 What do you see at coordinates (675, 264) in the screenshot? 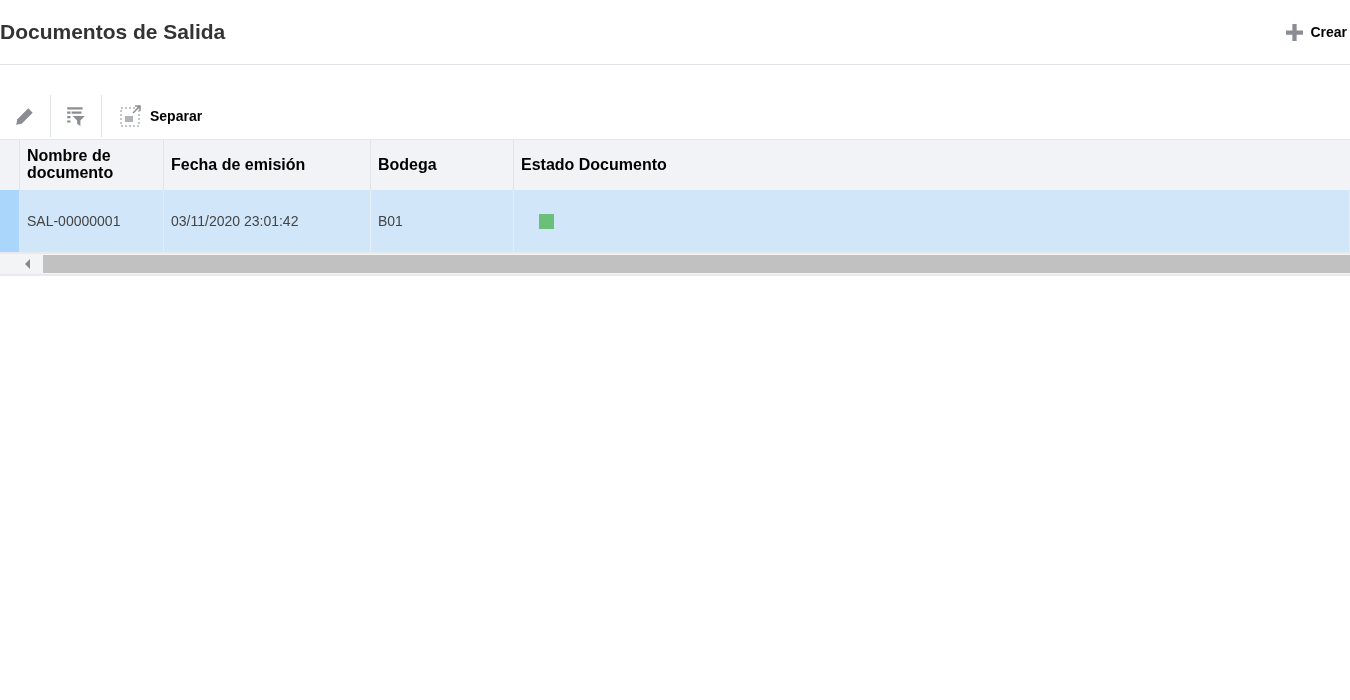
I see `horizontal-scrollbar` at bounding box center [675, 264].